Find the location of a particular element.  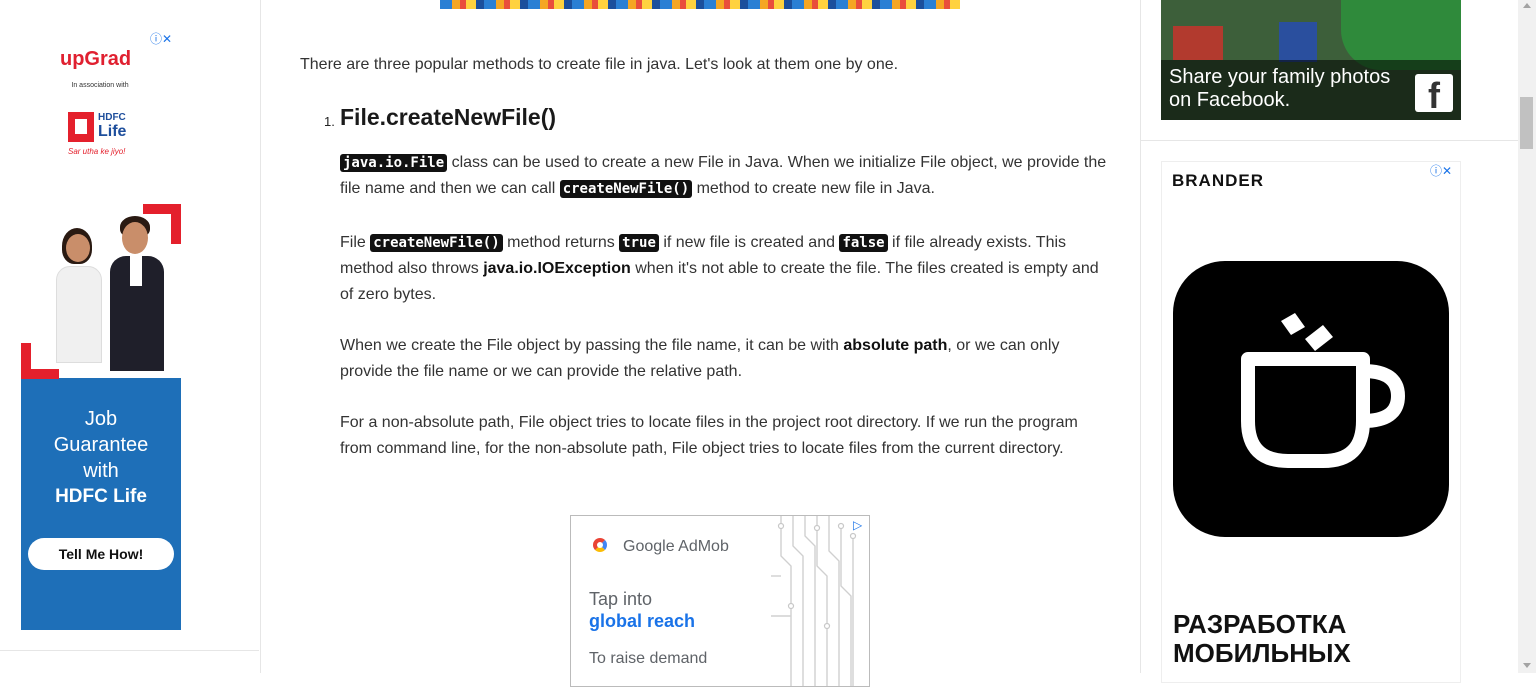

inline-code: true is located at coordinates (639, 243).